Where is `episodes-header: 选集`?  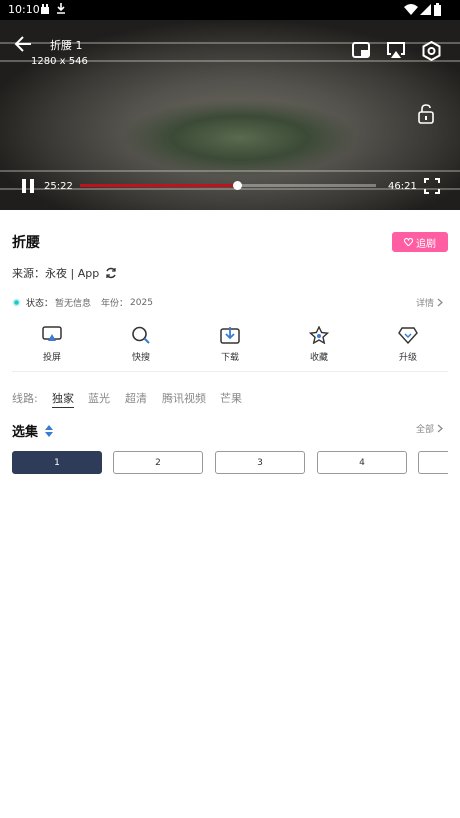
episodes-header: 选集 is located at coordinates (33, 430).